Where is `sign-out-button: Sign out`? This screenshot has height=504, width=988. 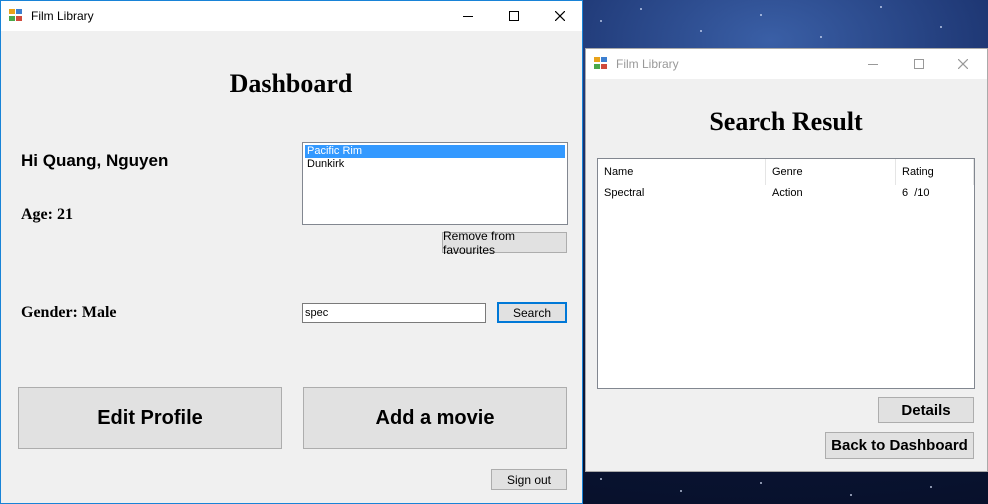 sign-out-button: Sign out is located at coordinates (529, 479).